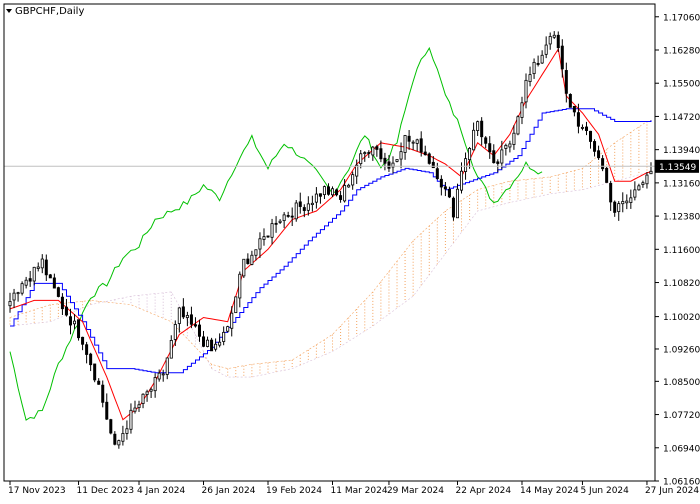 The height and width of the screenshot is (504, 700). Describe the element at coordinates (229, 491) in the screenshot. I see `x-tick-label: 26 Jan 2024` at that location.